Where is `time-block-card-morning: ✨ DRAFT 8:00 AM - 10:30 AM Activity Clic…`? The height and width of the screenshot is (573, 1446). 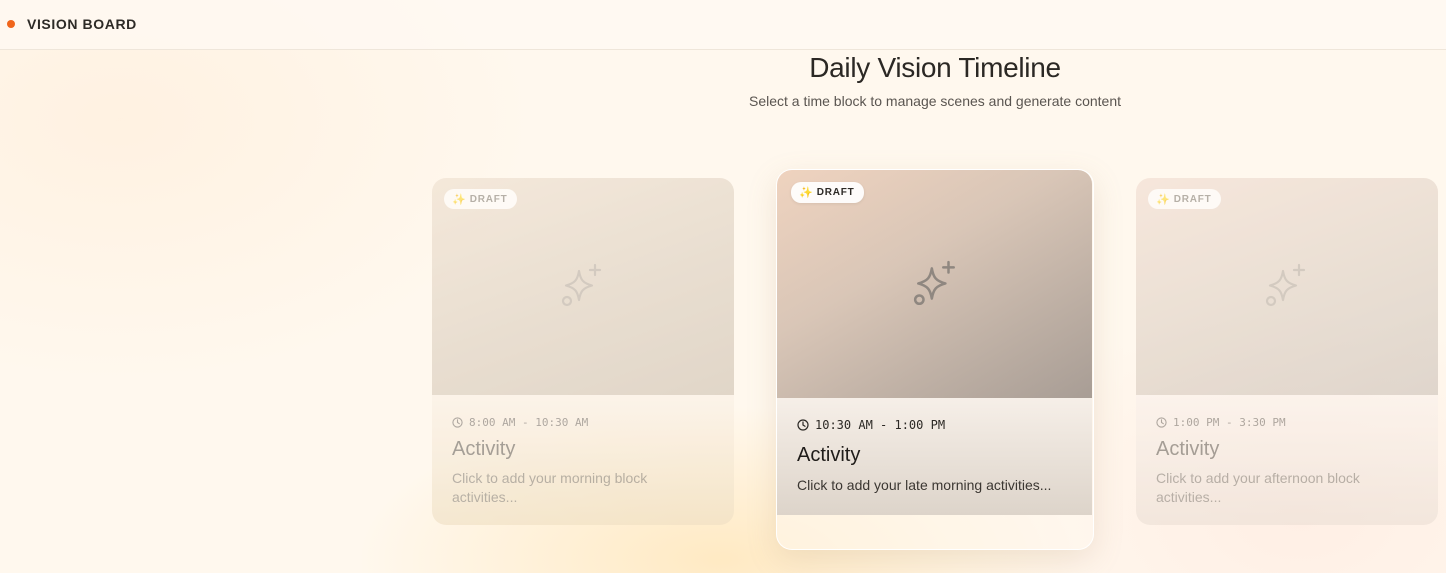 time-block-card-morning: ✨ DRAFT 8:00 AM - 10:30 AM Activity Clic… is located at coordinates (583, 351).